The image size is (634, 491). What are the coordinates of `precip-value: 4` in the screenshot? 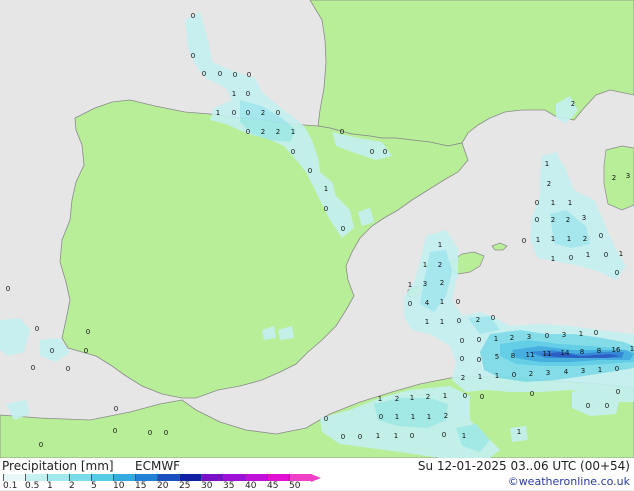 It's located at (427, 303).